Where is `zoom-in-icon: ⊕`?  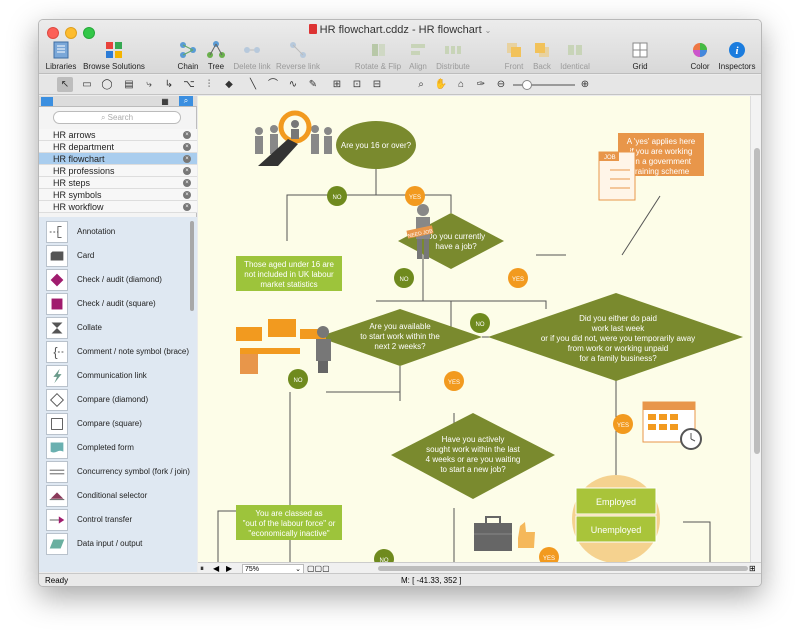 zoom-in-icon: ⊕ is located at coordinates (585, 84).